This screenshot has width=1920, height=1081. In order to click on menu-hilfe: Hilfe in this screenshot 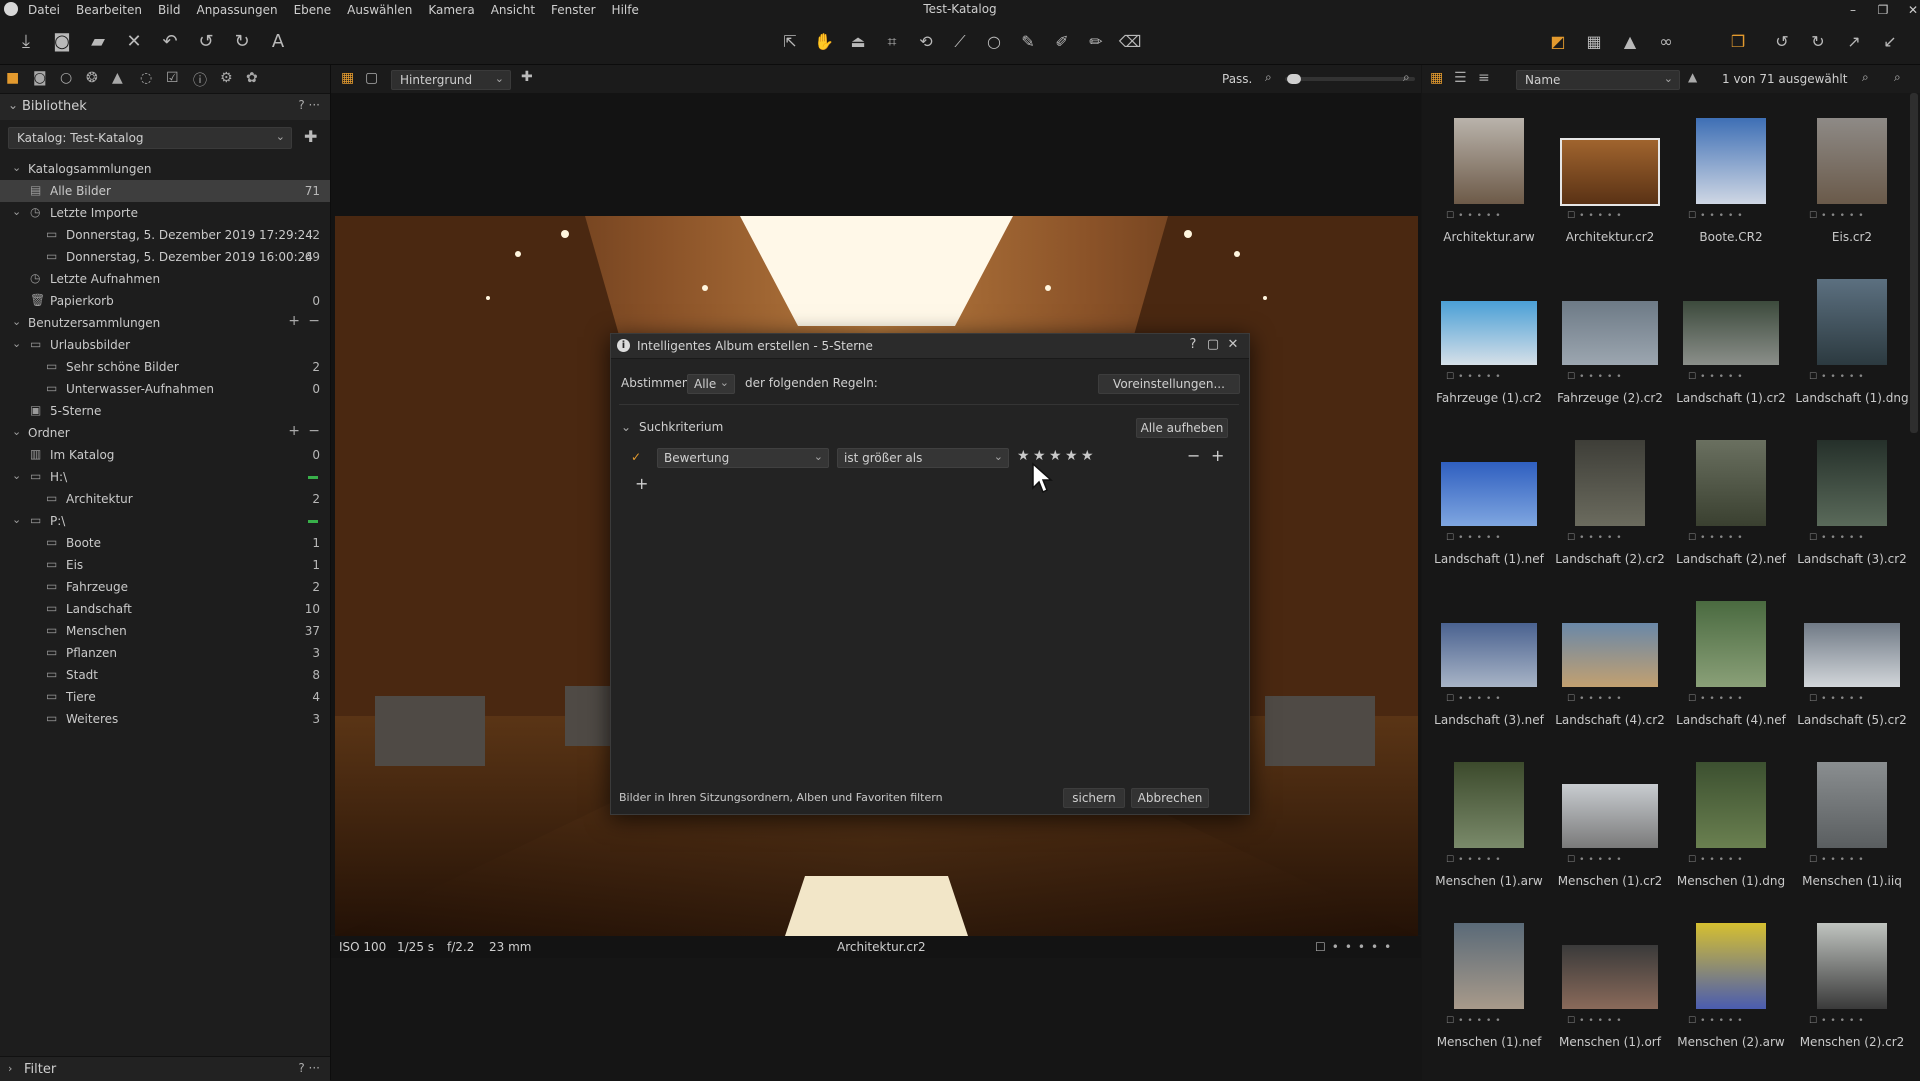, I will do `click(625, 10)`.